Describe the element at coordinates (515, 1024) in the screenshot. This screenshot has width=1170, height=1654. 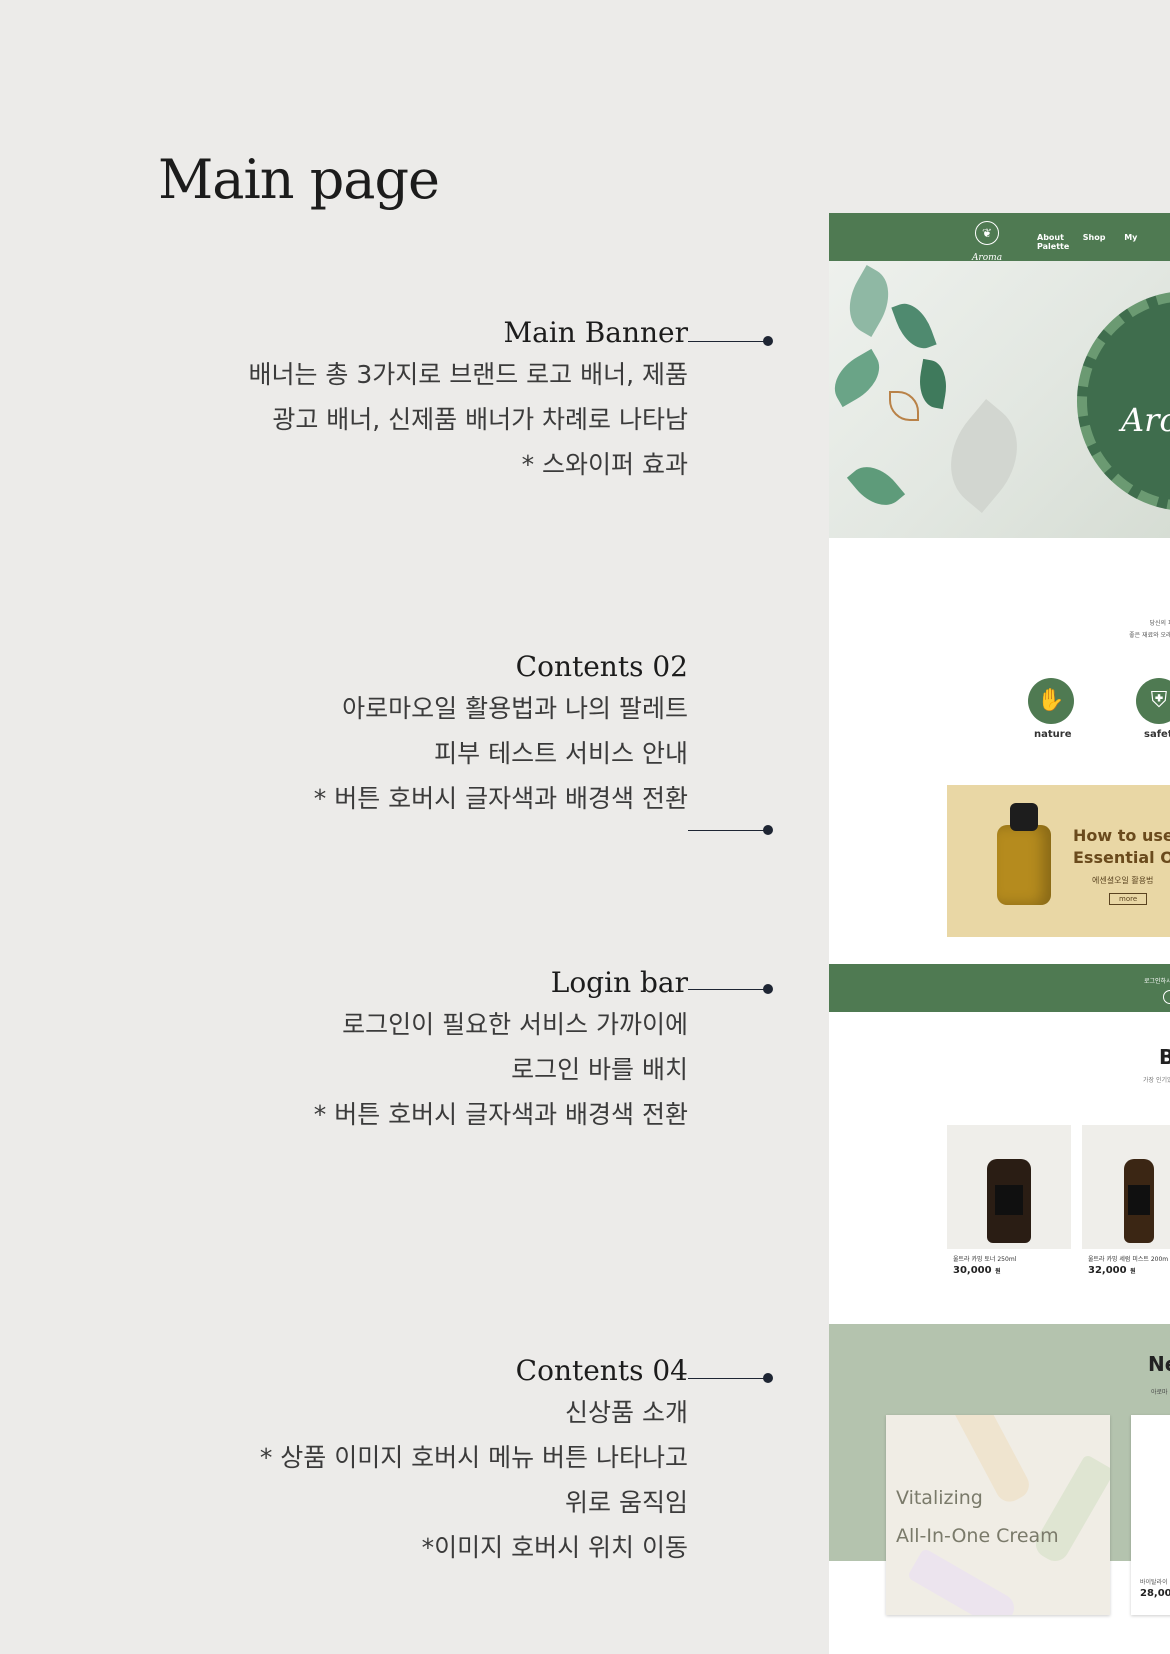
I see `note-line: 로그인이 필요한 서비스 가까이에` at that location.